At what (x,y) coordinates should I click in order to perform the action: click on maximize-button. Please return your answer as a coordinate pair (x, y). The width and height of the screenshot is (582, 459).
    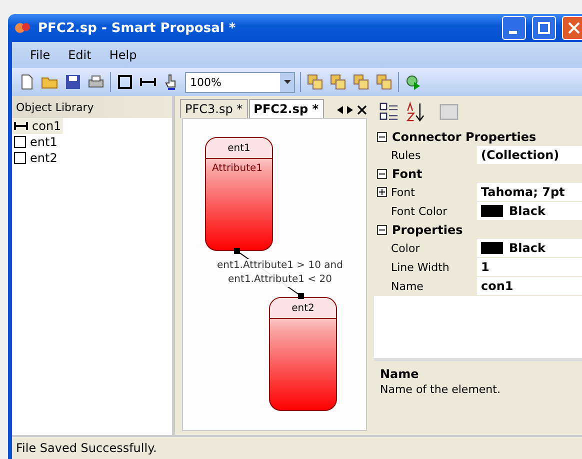
    Looking at the image, I should click on (544, 28).